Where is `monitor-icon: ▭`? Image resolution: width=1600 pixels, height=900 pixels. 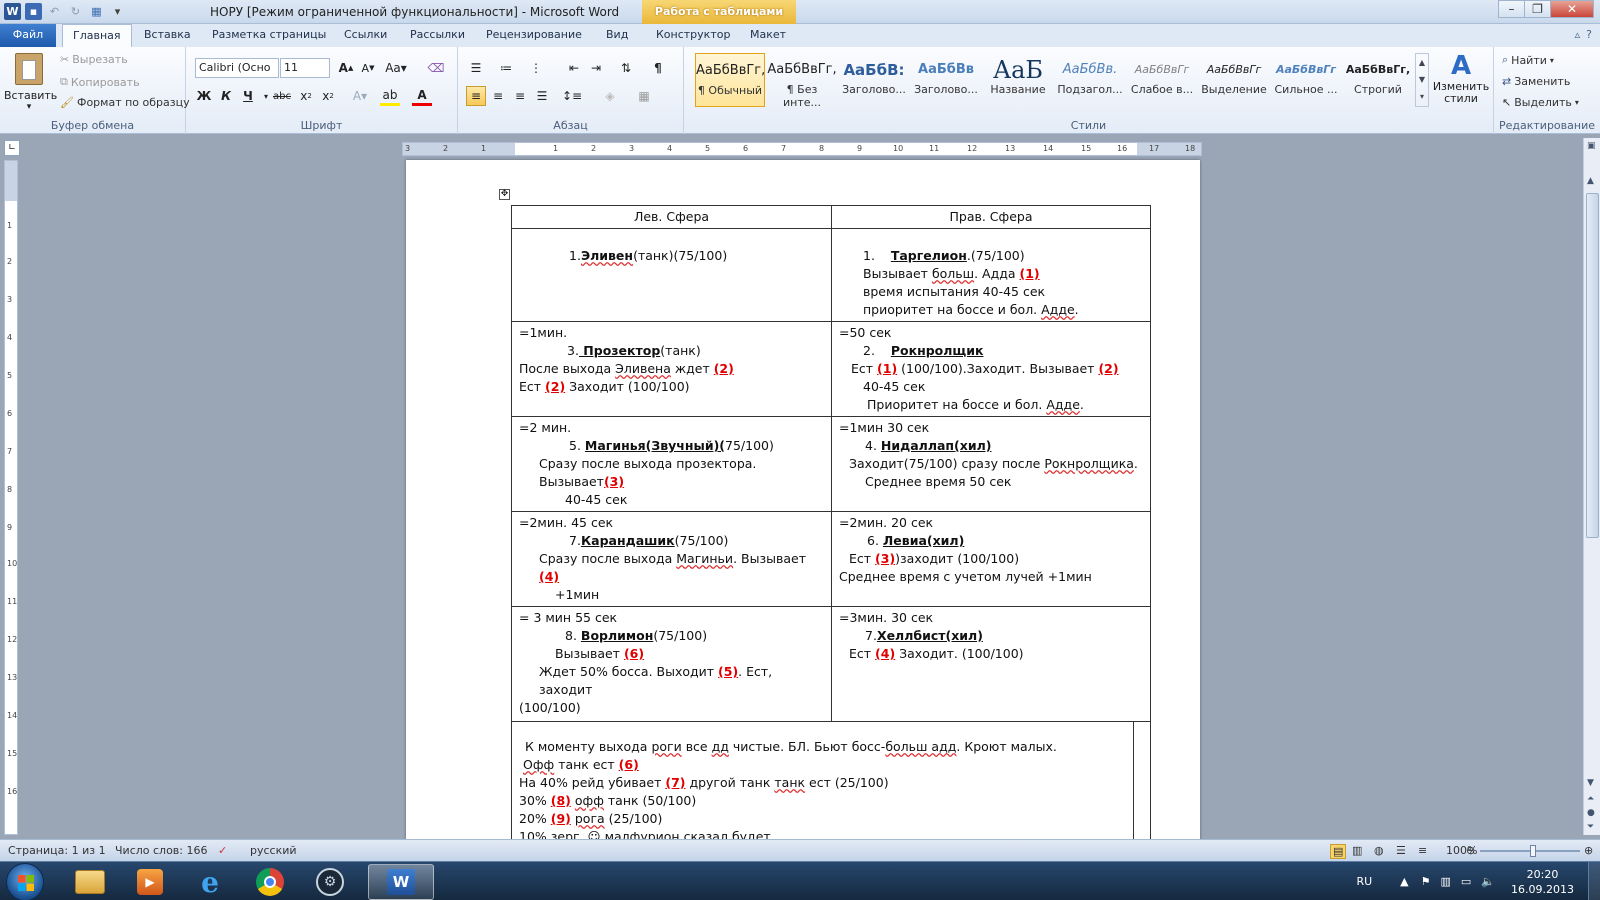
monitor-icon: ▭ is located at coordinates (1466, 881).